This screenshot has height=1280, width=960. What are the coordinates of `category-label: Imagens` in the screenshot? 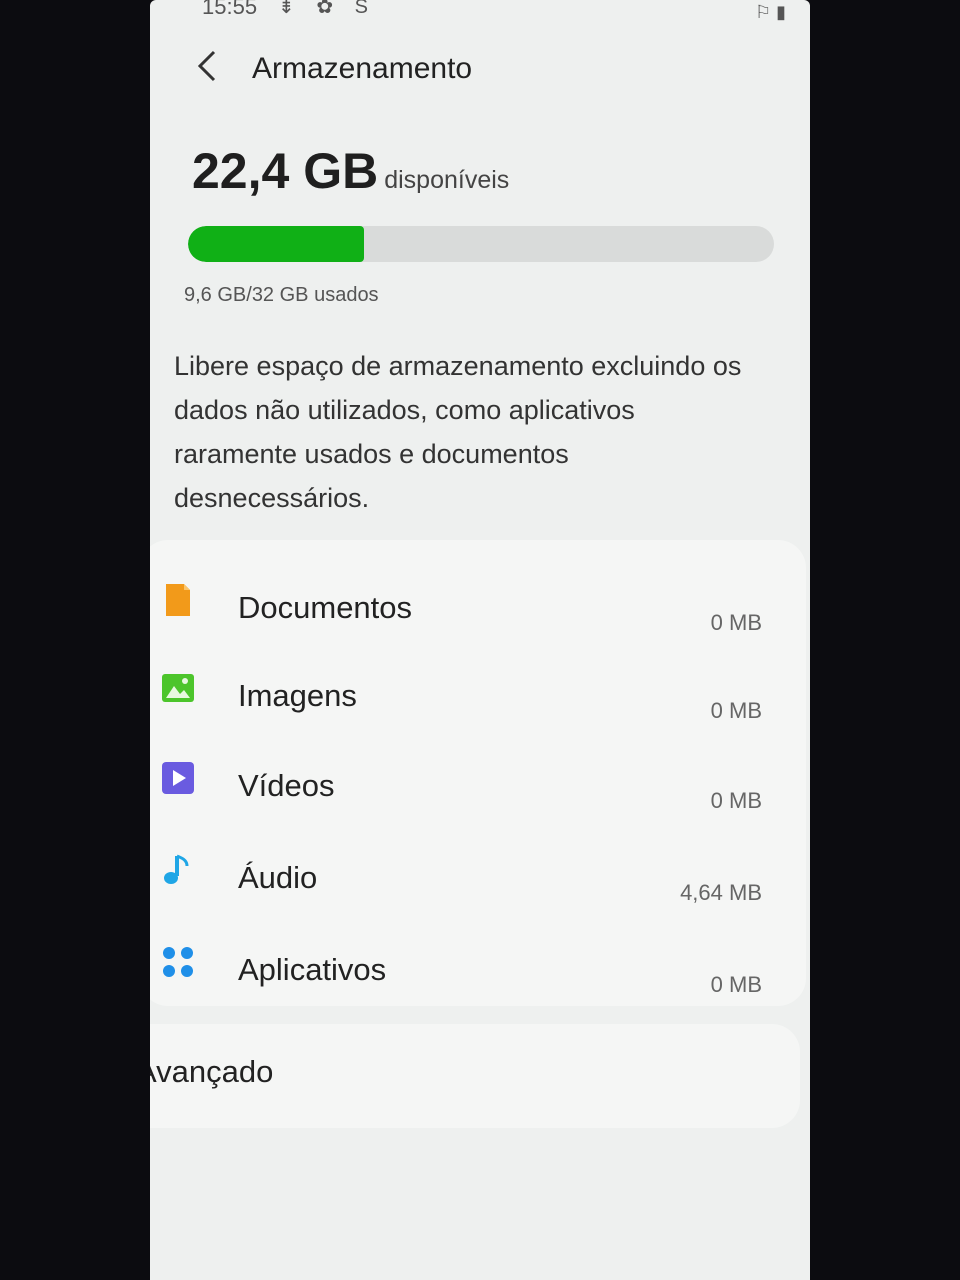 It's located at (297, 695).